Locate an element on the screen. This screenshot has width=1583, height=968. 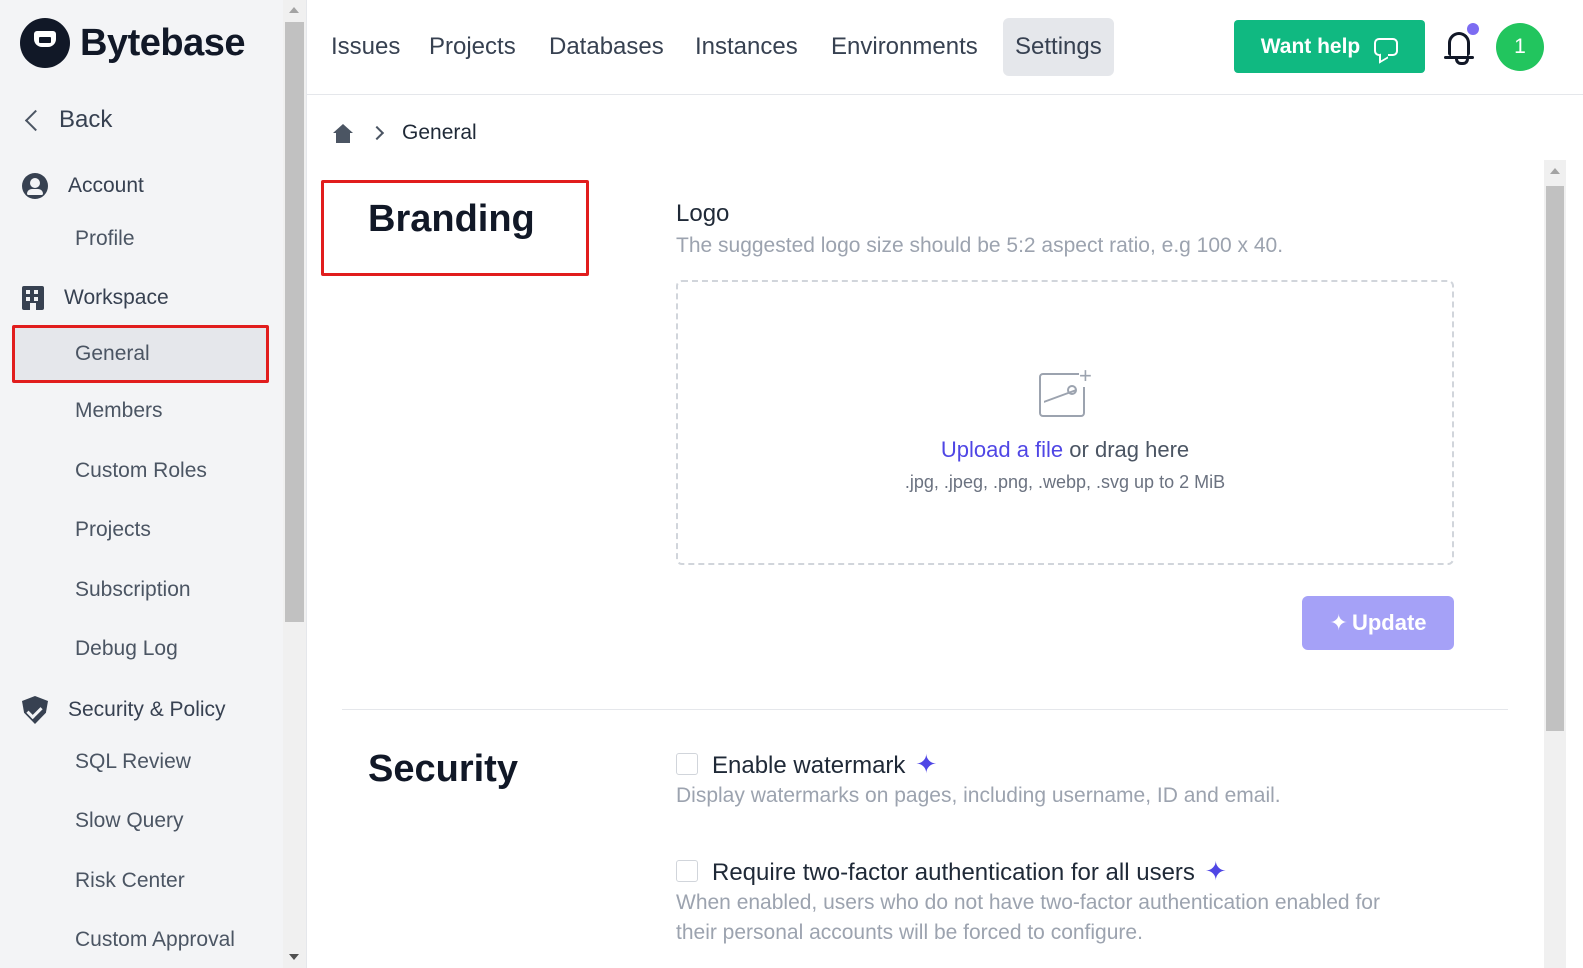
sidebar-section-label: Security & Policy is located at coordinates (147, 709).